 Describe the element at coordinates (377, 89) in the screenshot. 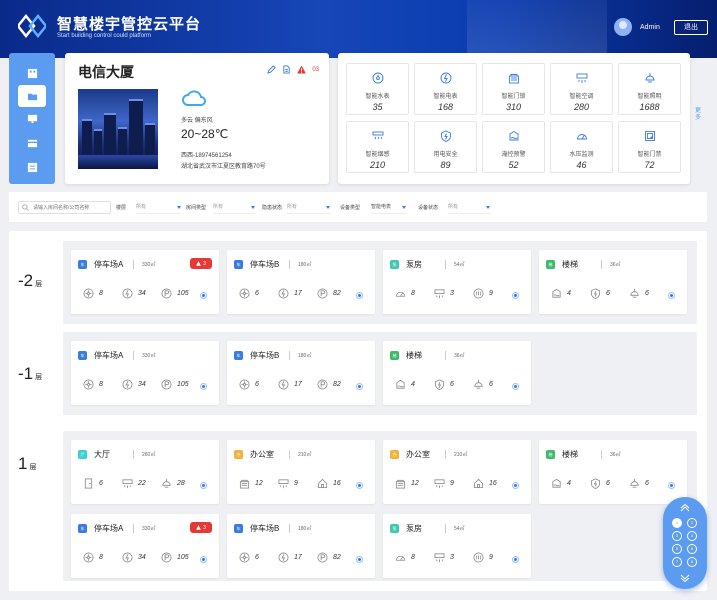

I see `device-tile: 智能水表 35` at that location.